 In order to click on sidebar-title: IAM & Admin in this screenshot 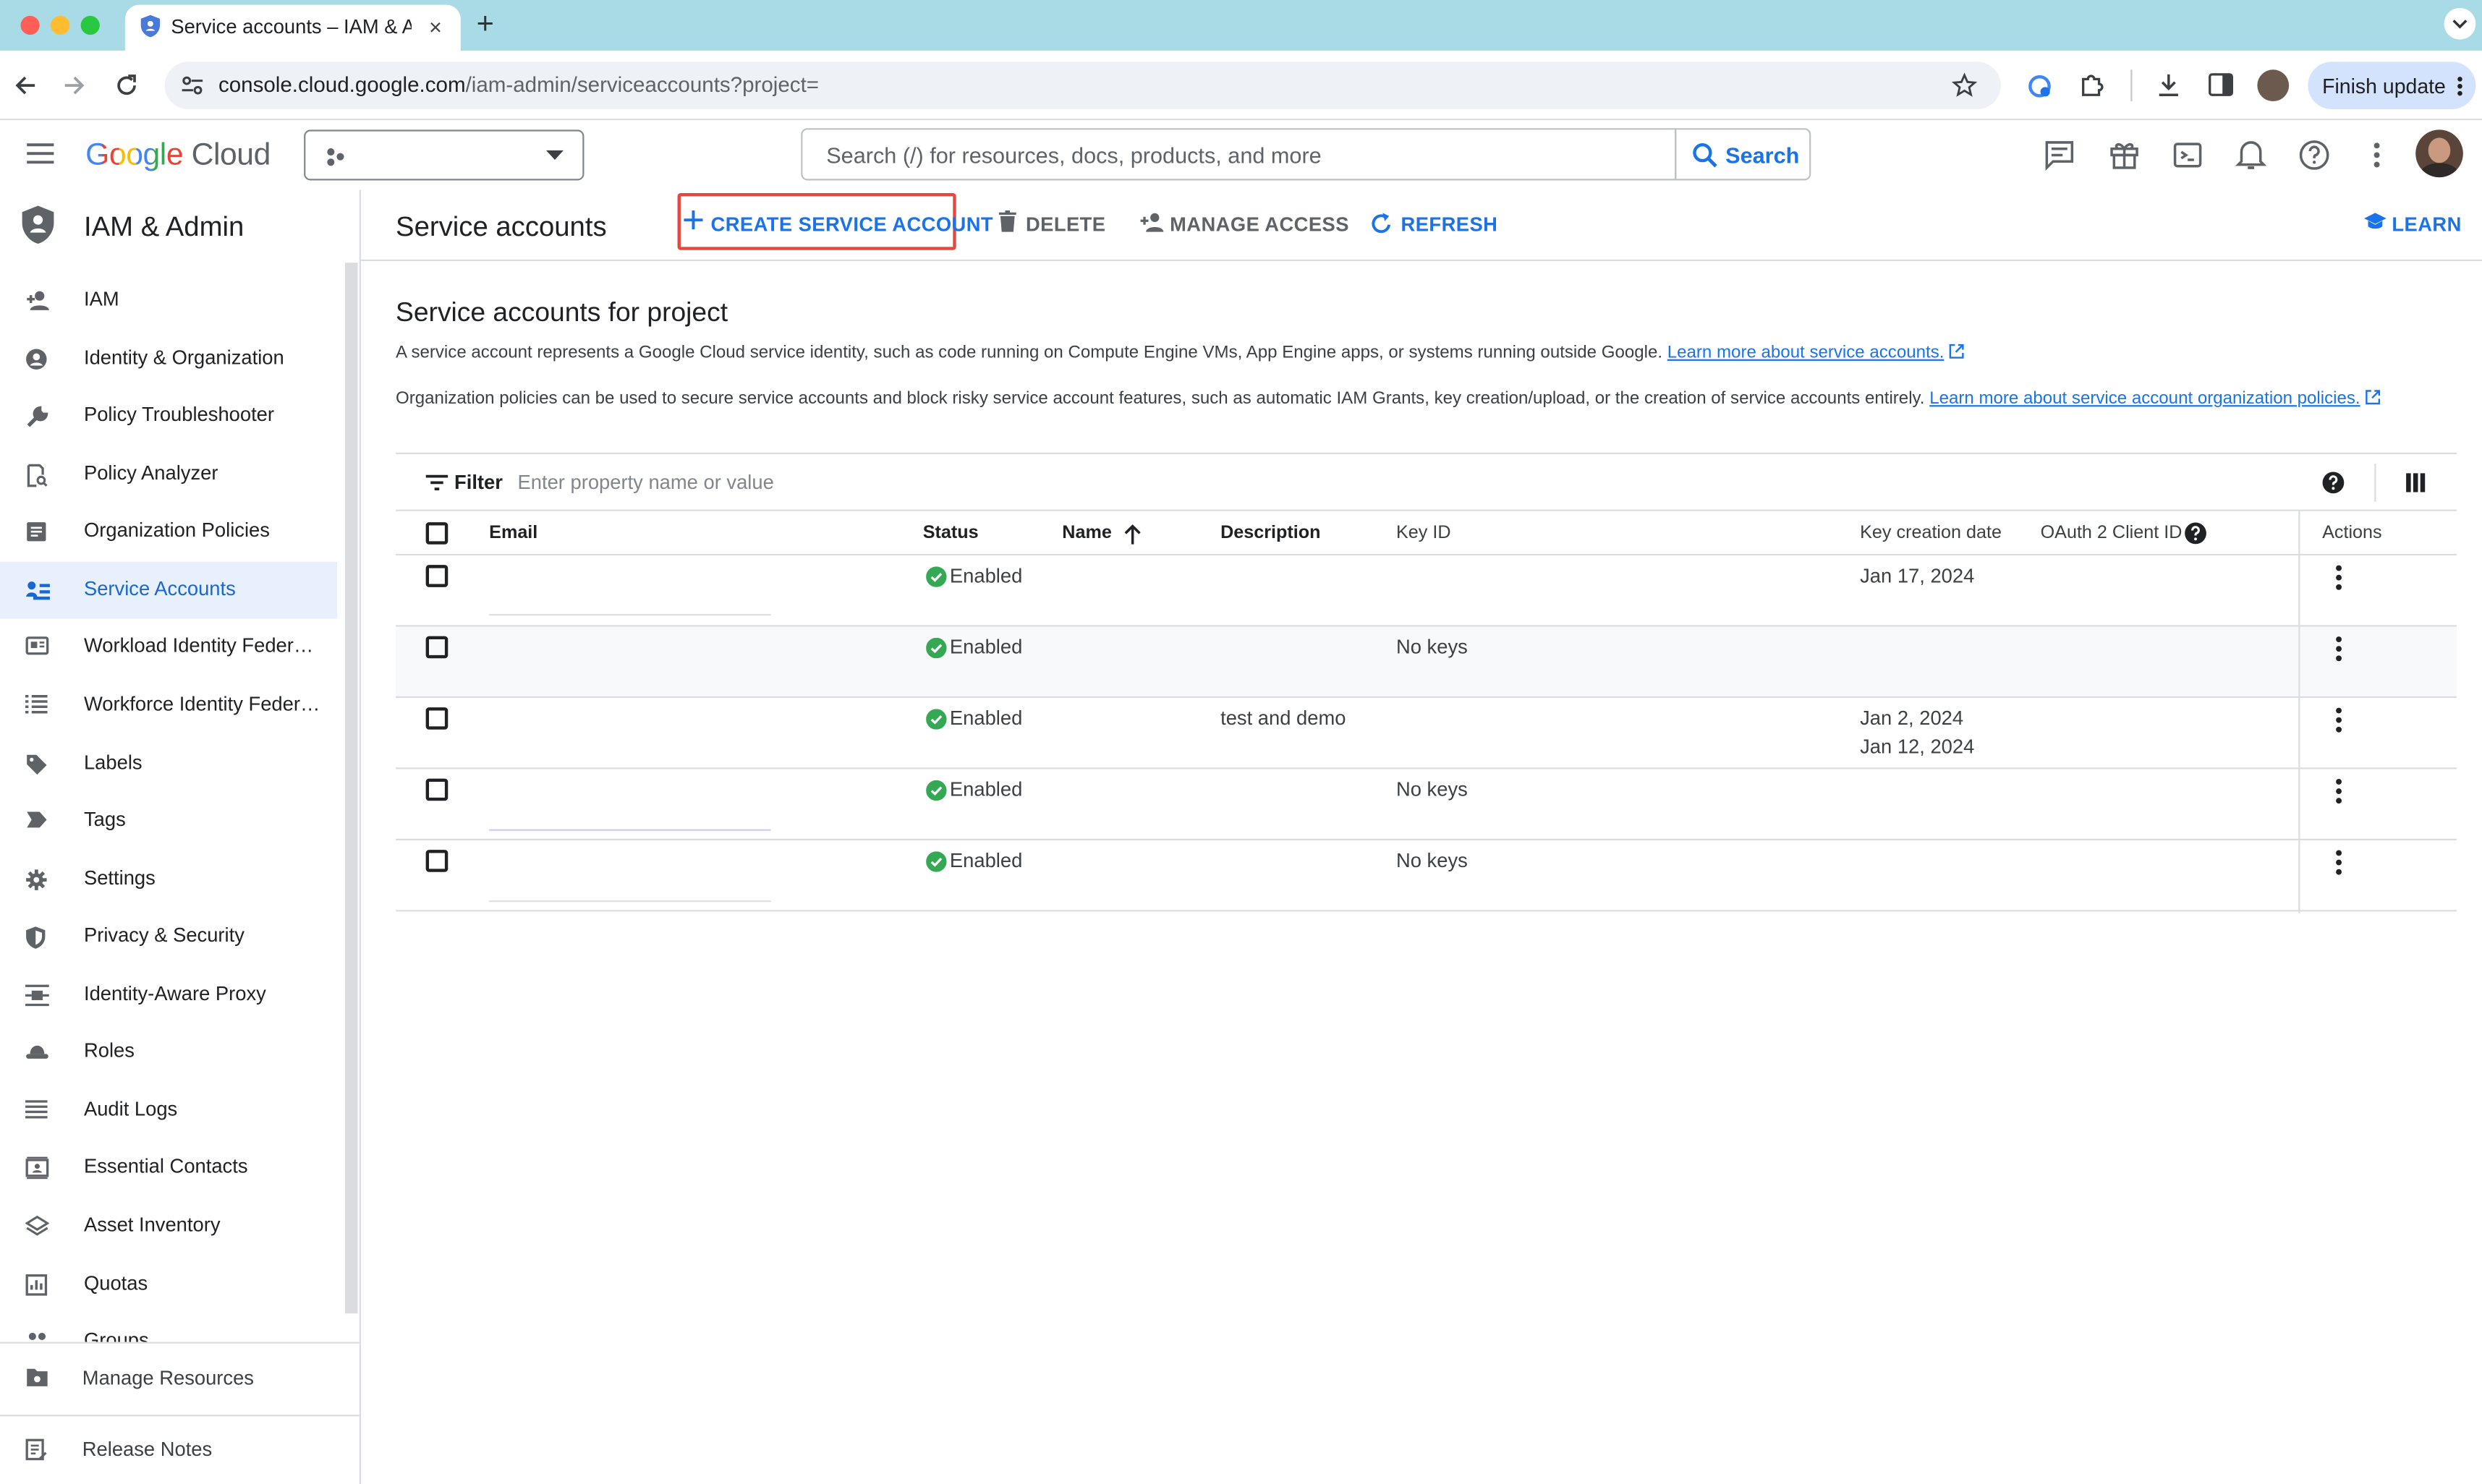, I will do `click(164, 226)`.